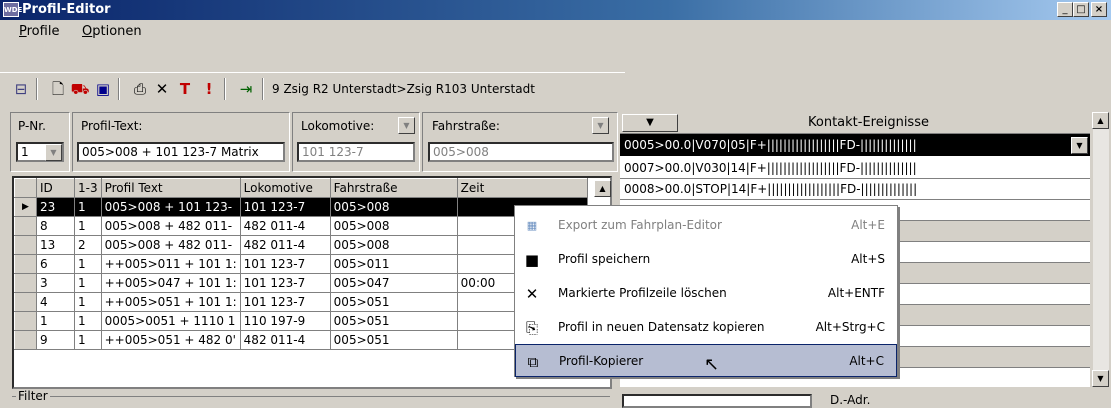 Image resolution: width=1111 pixels, height=408 pixels. What do you see at coordinates (170, 188) in the screenshot?
I see `column-header: Profil Text` at bounding box center [170, 188].